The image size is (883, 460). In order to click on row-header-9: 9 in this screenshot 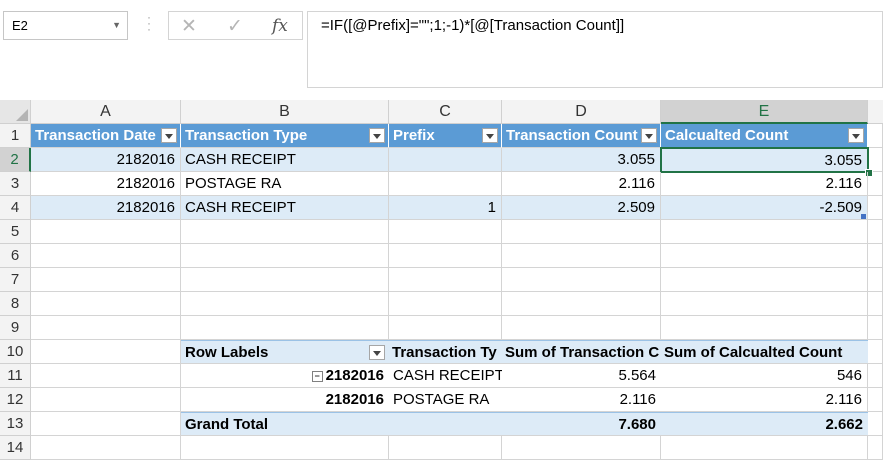, I will do `click(15, 328)`.